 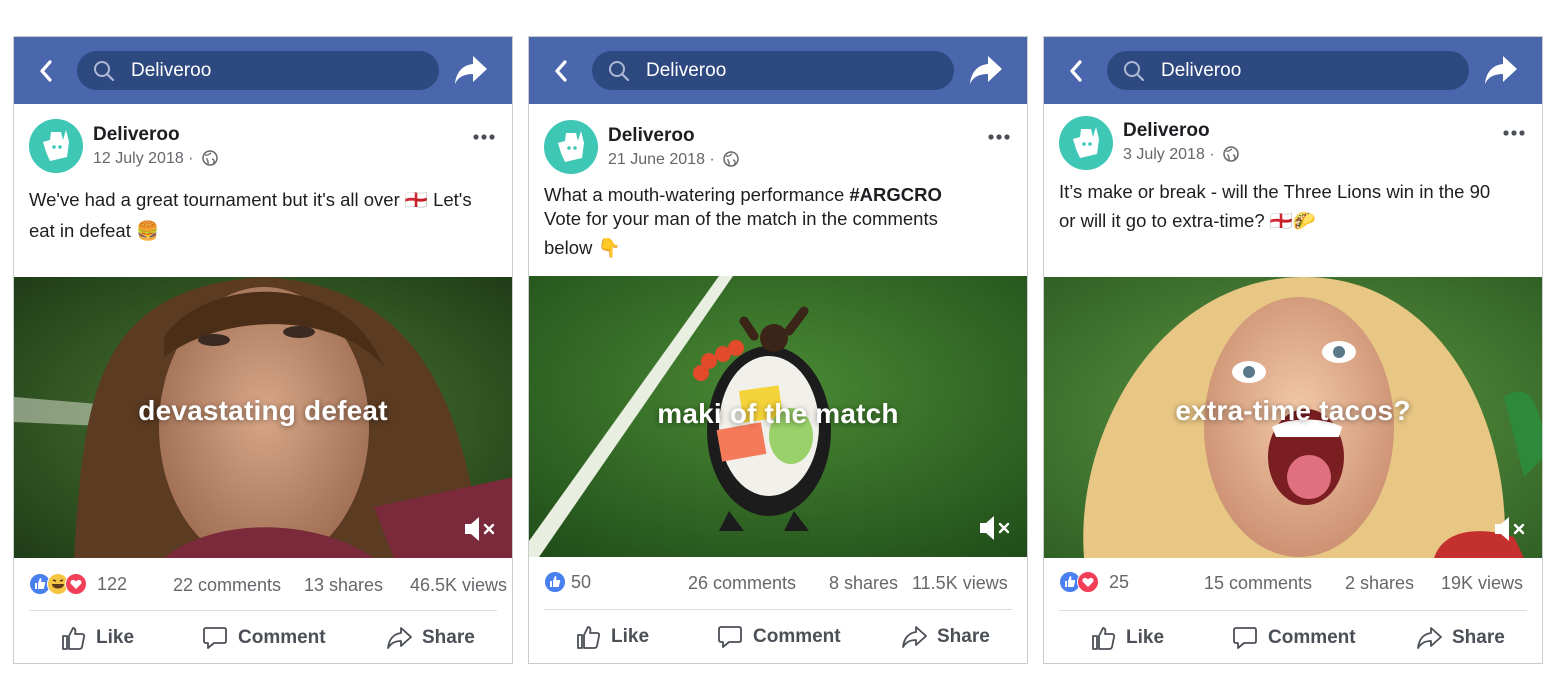 What do you see at coordinates (343, 585) in the screenshot?
I see `shares-count: 13 shares` at bounding box center [343, 585].